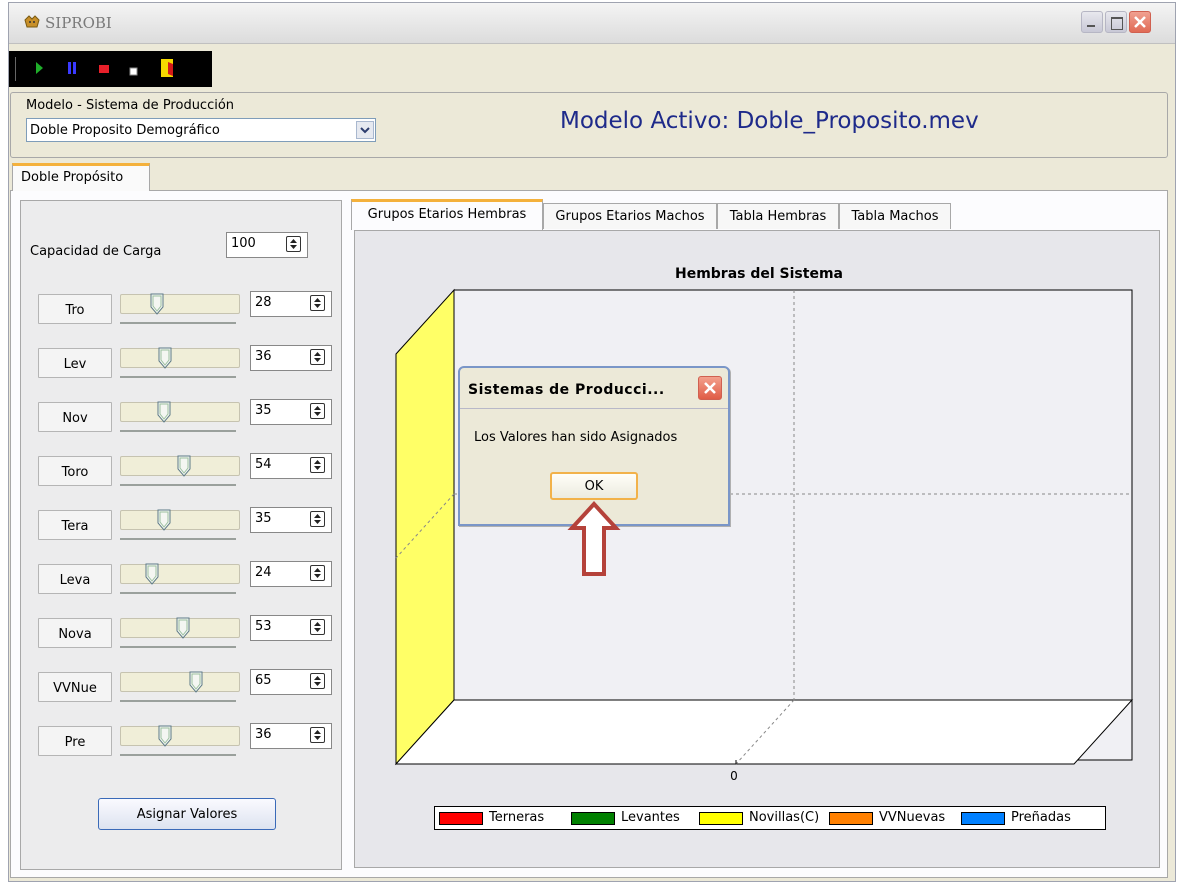 Image resolution: width=1177 pixels, height=886 pixels. I want to click on param-button-tera: Tera, so click(75, 525).